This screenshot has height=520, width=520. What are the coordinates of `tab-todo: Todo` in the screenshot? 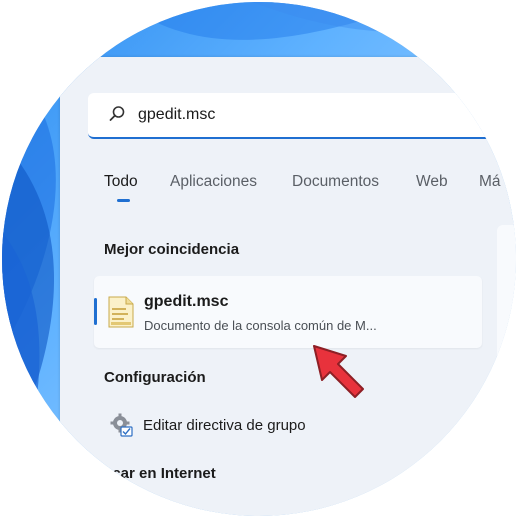 It's located at (121, 182).